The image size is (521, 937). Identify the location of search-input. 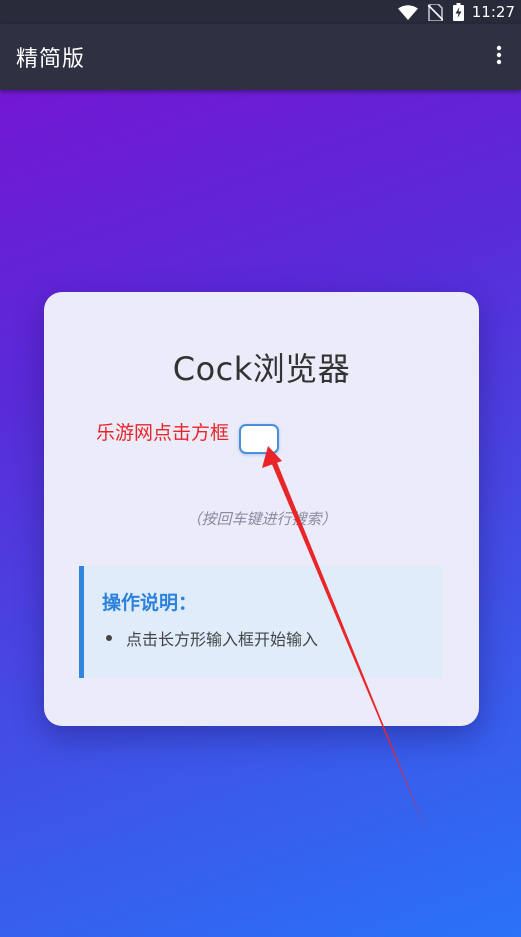
(259, 439).